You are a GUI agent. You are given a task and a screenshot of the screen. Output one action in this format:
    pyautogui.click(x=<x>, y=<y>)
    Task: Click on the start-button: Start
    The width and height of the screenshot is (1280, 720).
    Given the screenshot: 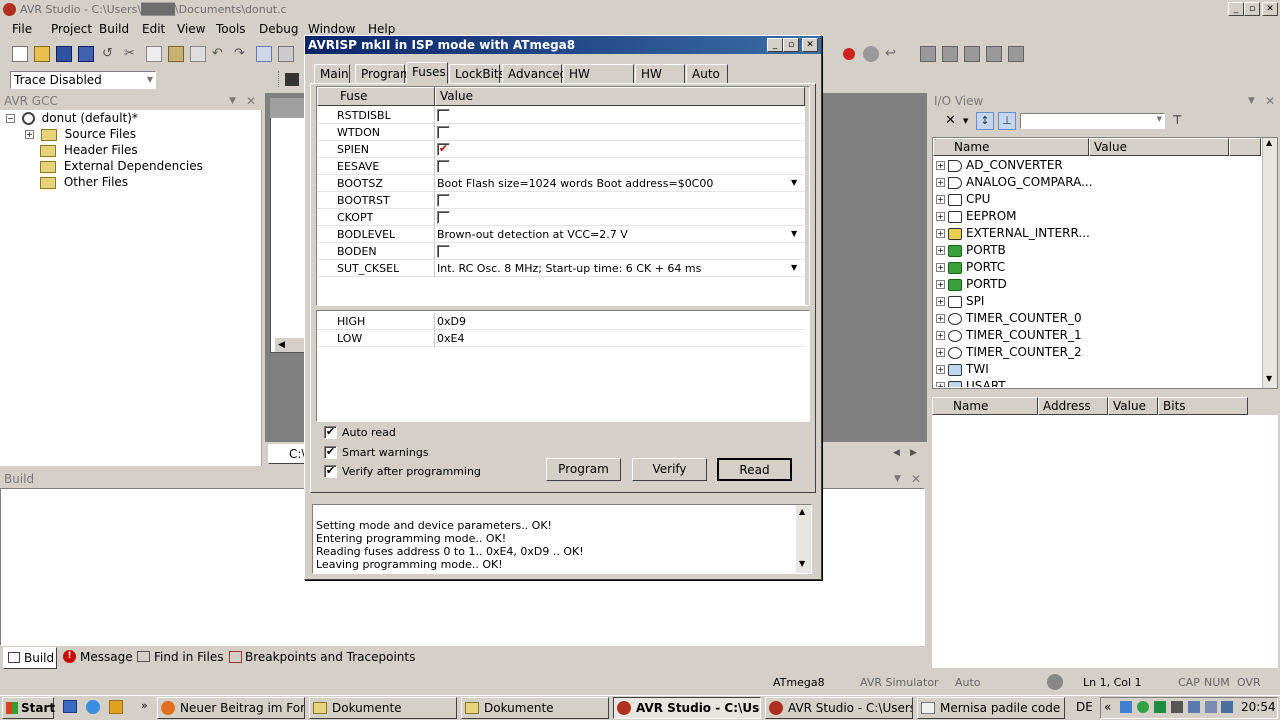 What is the action you would take?
    pyautogui.click(x=28, y=708)
    